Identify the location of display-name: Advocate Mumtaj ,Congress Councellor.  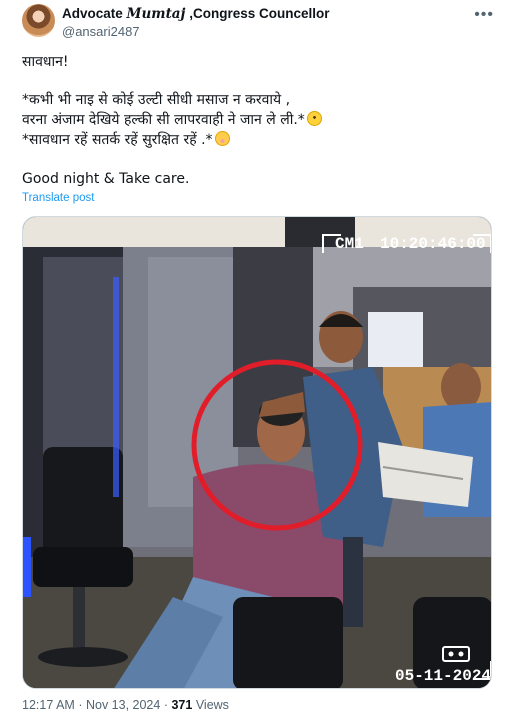
(195, 14).